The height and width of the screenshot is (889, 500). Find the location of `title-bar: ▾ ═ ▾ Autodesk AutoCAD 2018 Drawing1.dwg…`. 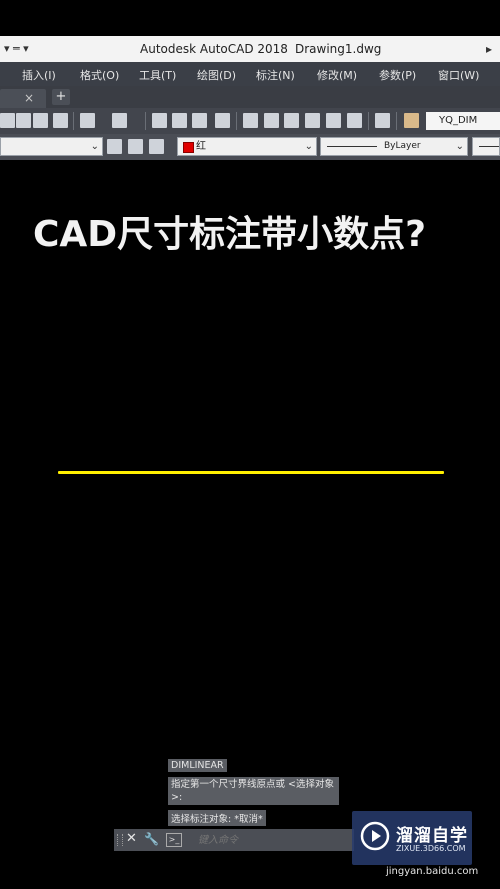

title-bar: ▾ ═ ▾ Autodesk AutoCAD 2018 Drawing1.dwg… is located at coordinates (250, 49).